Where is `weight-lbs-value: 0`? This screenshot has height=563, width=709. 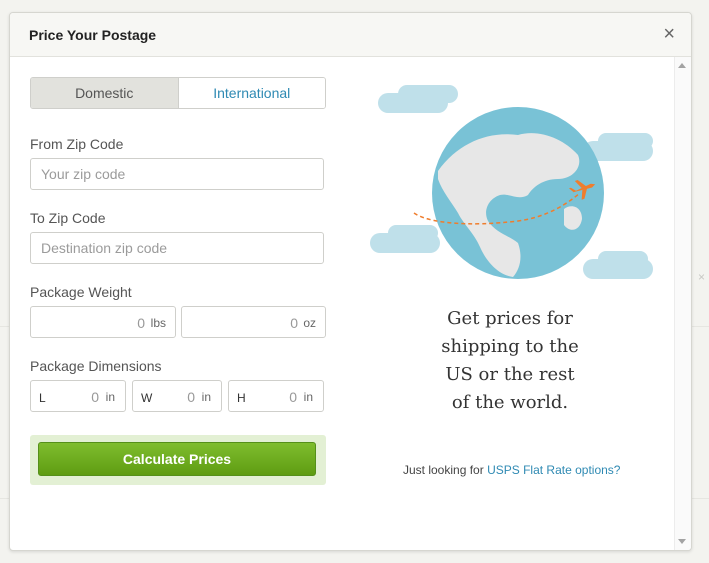
weight-lbs-value: 0 is located at coordinates (141, 323).